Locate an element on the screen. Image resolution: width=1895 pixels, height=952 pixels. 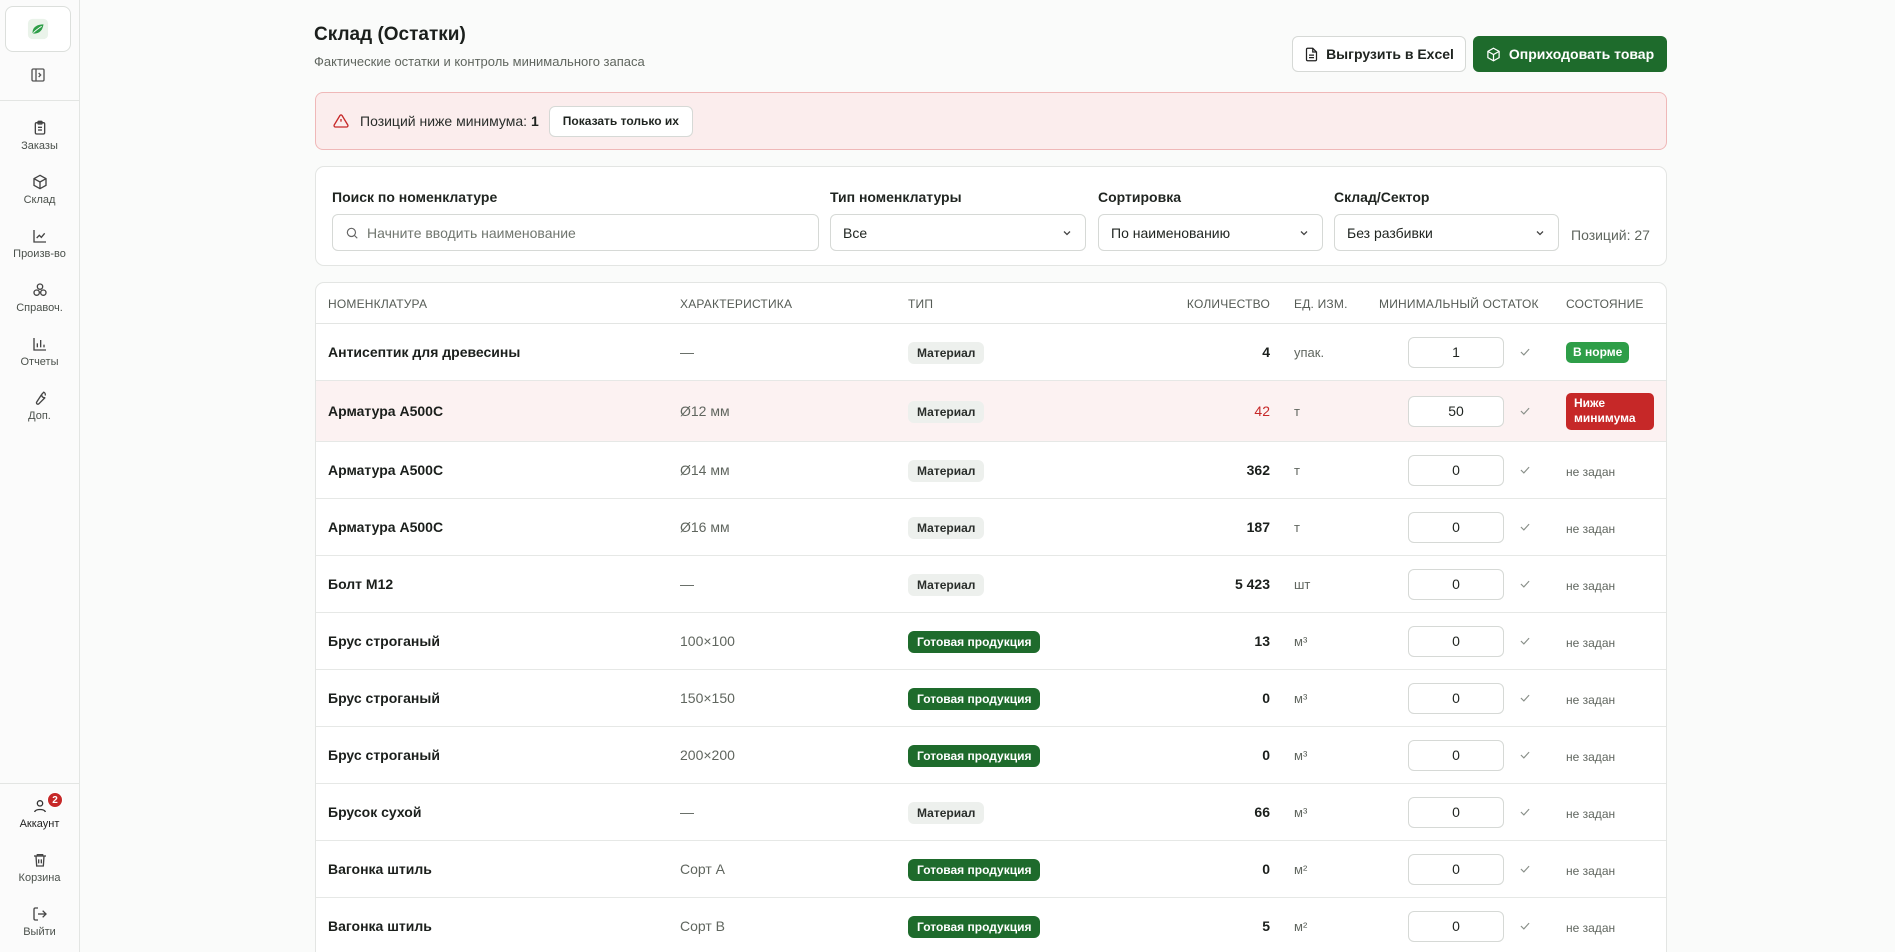
sidebar-item-reference: Справоч. is located at coordinates (39, 307).